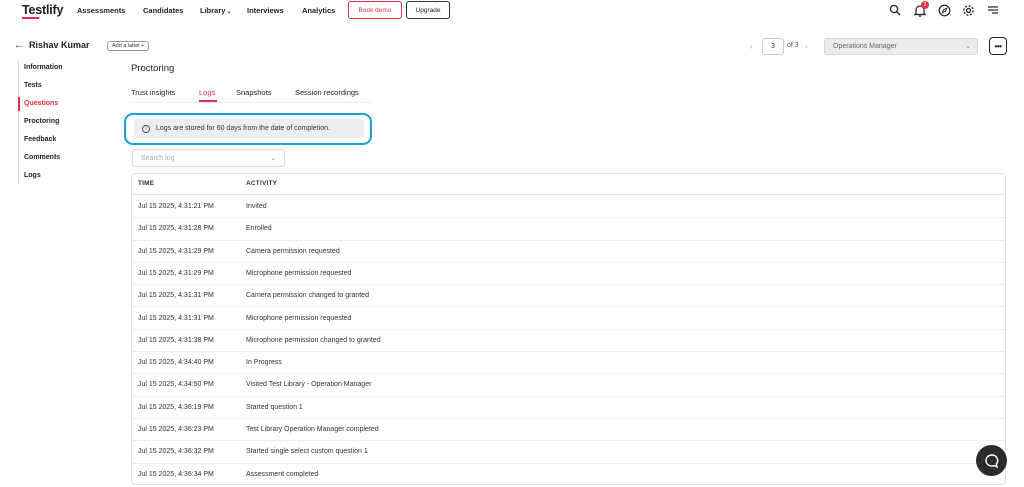  Describe the element at coordinates (42, 157) in the screenshot. I see `sidenav-item-comments: Comments` at that location.